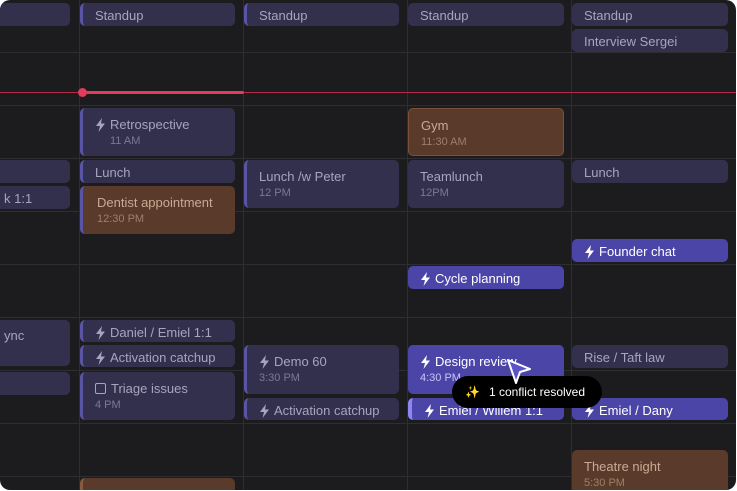 This screenshot has height=491, width=737. What do you see at coordinates (279, 378) in the screenshot?
I see `event-time: 3:30 PM` at bounding box center [279, 378].